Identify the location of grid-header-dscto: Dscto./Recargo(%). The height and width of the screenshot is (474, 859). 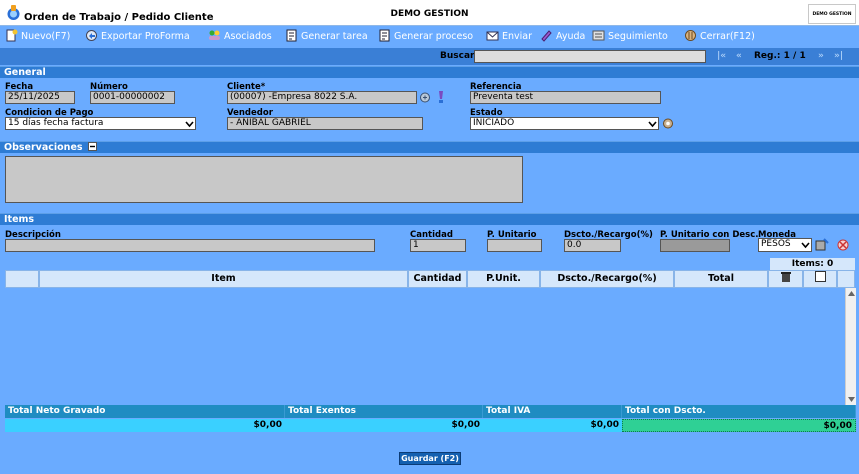
(607, 279).